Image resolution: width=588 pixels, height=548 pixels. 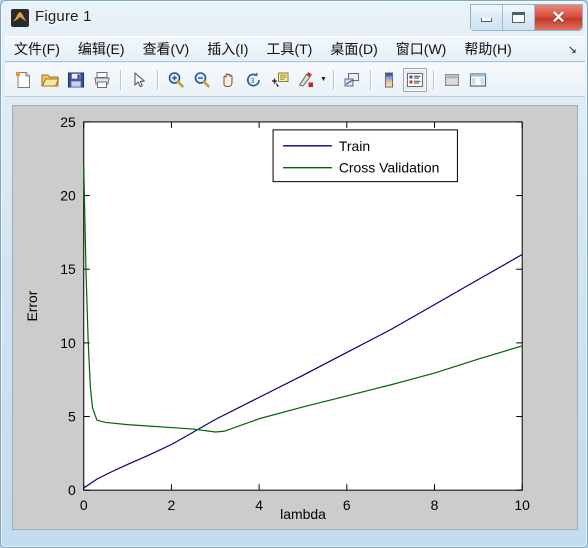 I want to click on show-plot-tools-icon, so click(x=478, y=80).